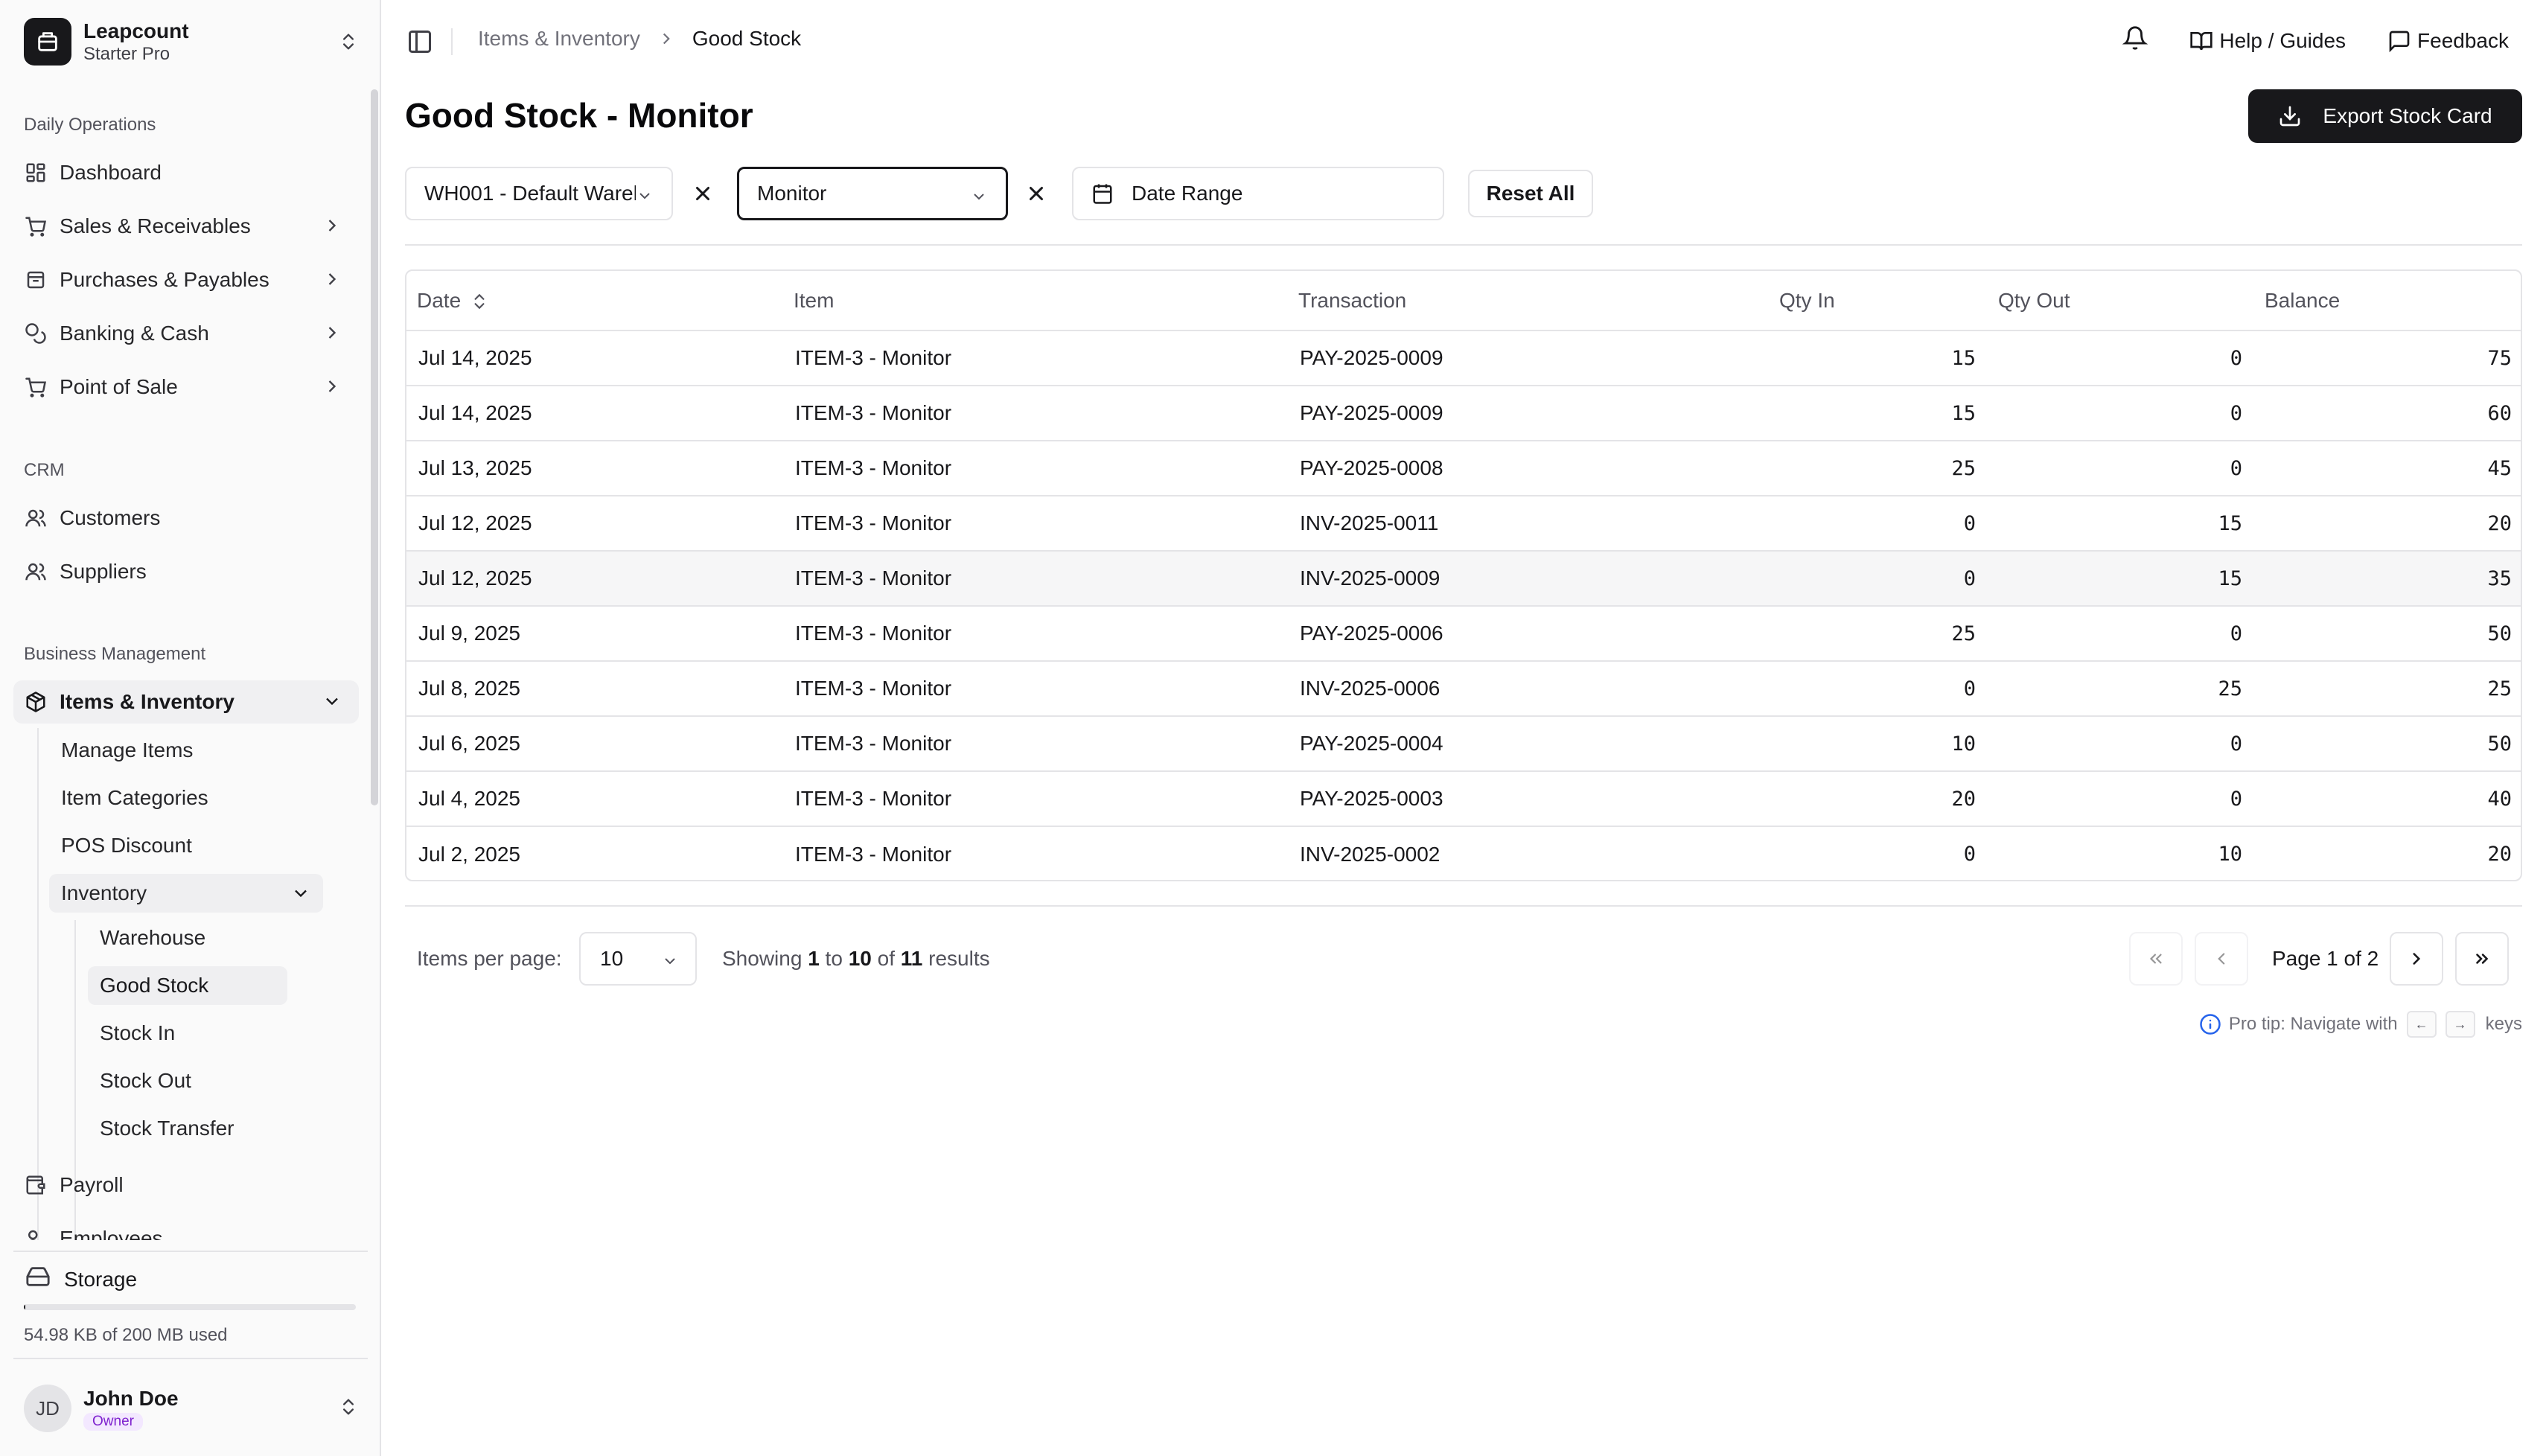  What do you see at coordinates (2500, 468) in the screenshot?
I see `cell-balance: 45` at bounding box center [2500, 468].